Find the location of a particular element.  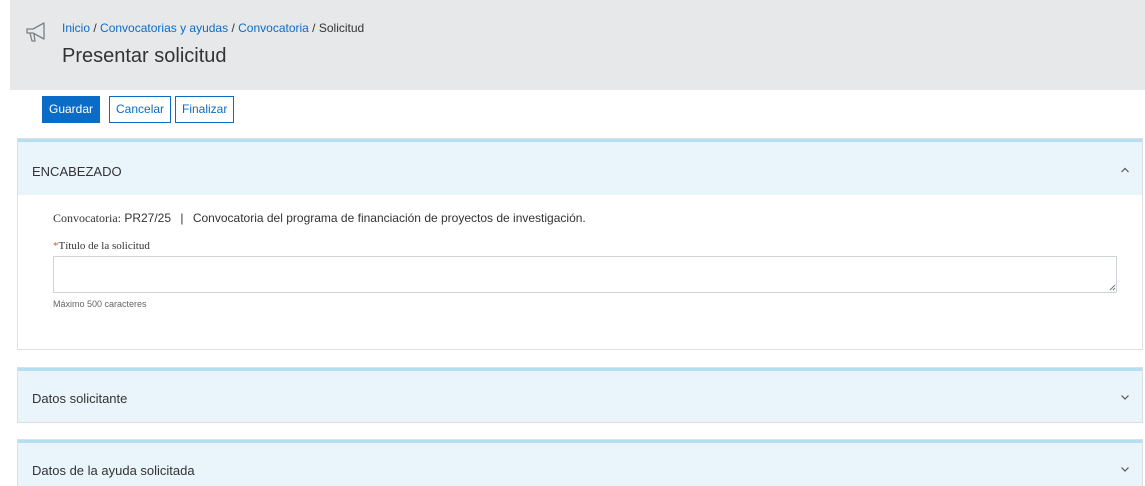

panel-datos-ayuda: Datos de la ayuda solicitada is located at coordinates (580, 462).